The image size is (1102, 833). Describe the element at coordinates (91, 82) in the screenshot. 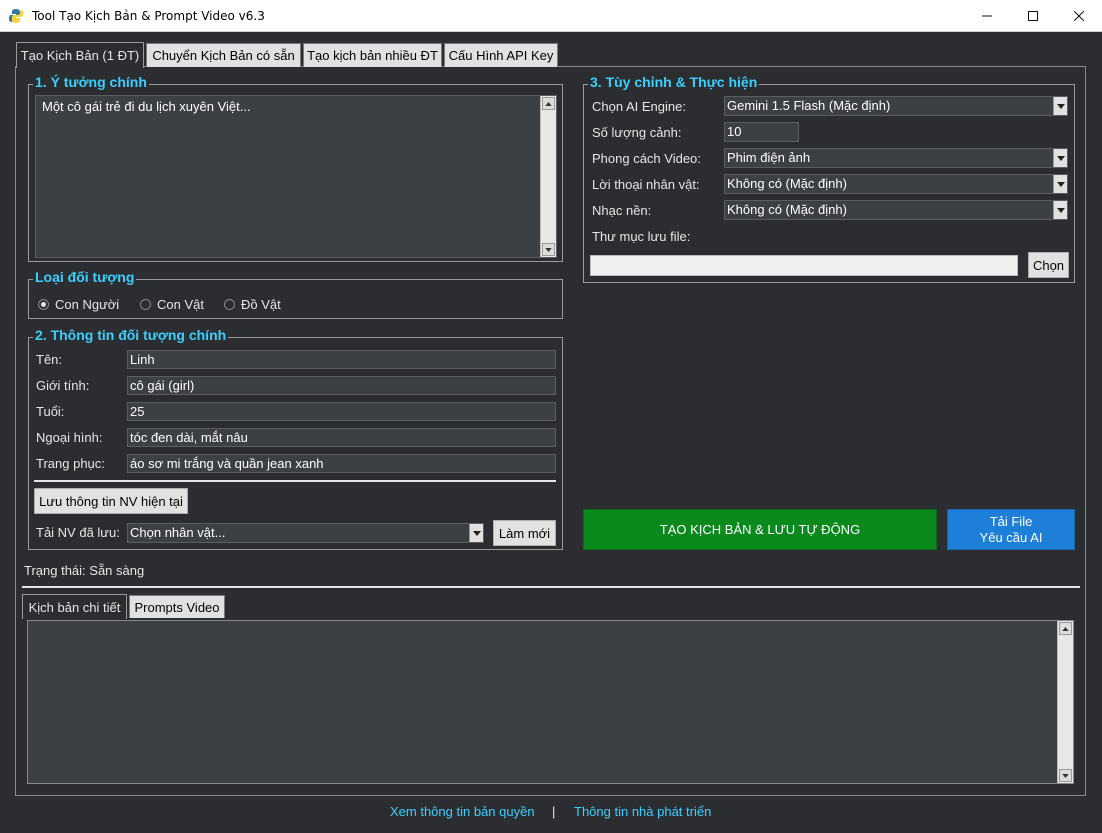

I see `idea-legend: 1. Ý tưởng chính` at that location.